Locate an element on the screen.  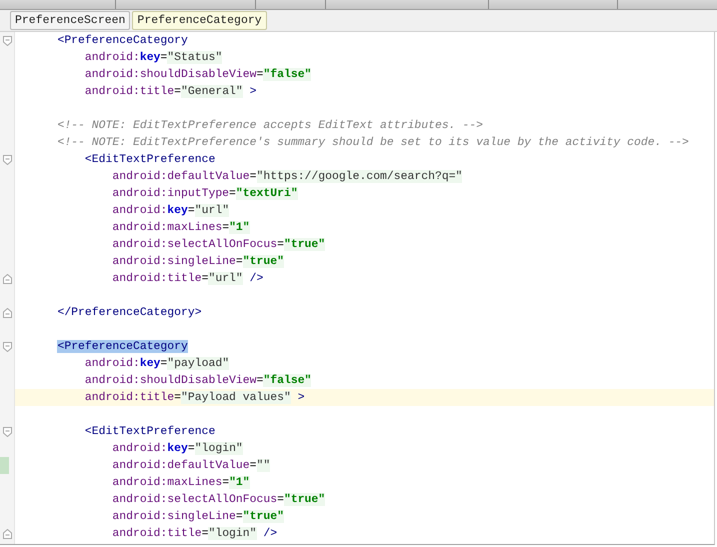
code-line: android:title="General" > is located at coordinates (170, 91).